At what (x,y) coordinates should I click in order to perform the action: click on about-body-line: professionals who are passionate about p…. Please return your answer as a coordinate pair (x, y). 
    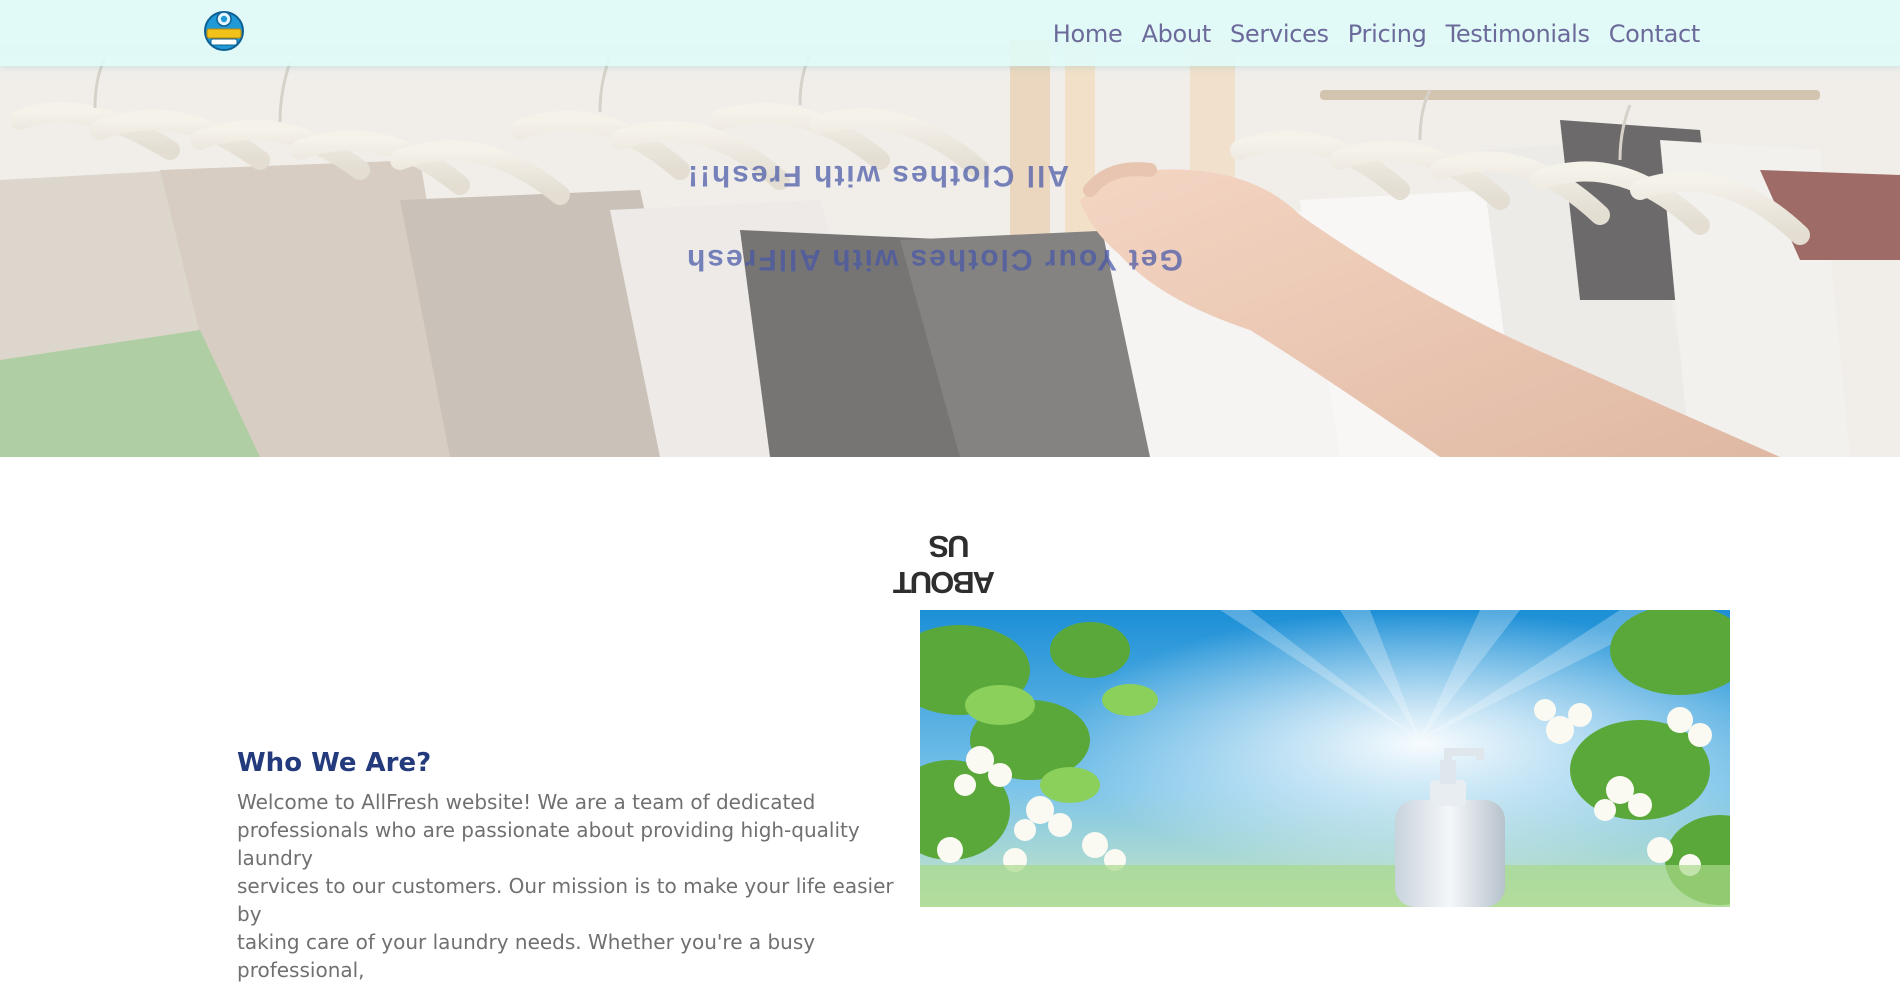
    Looking at the image, I should click on (548, 844).